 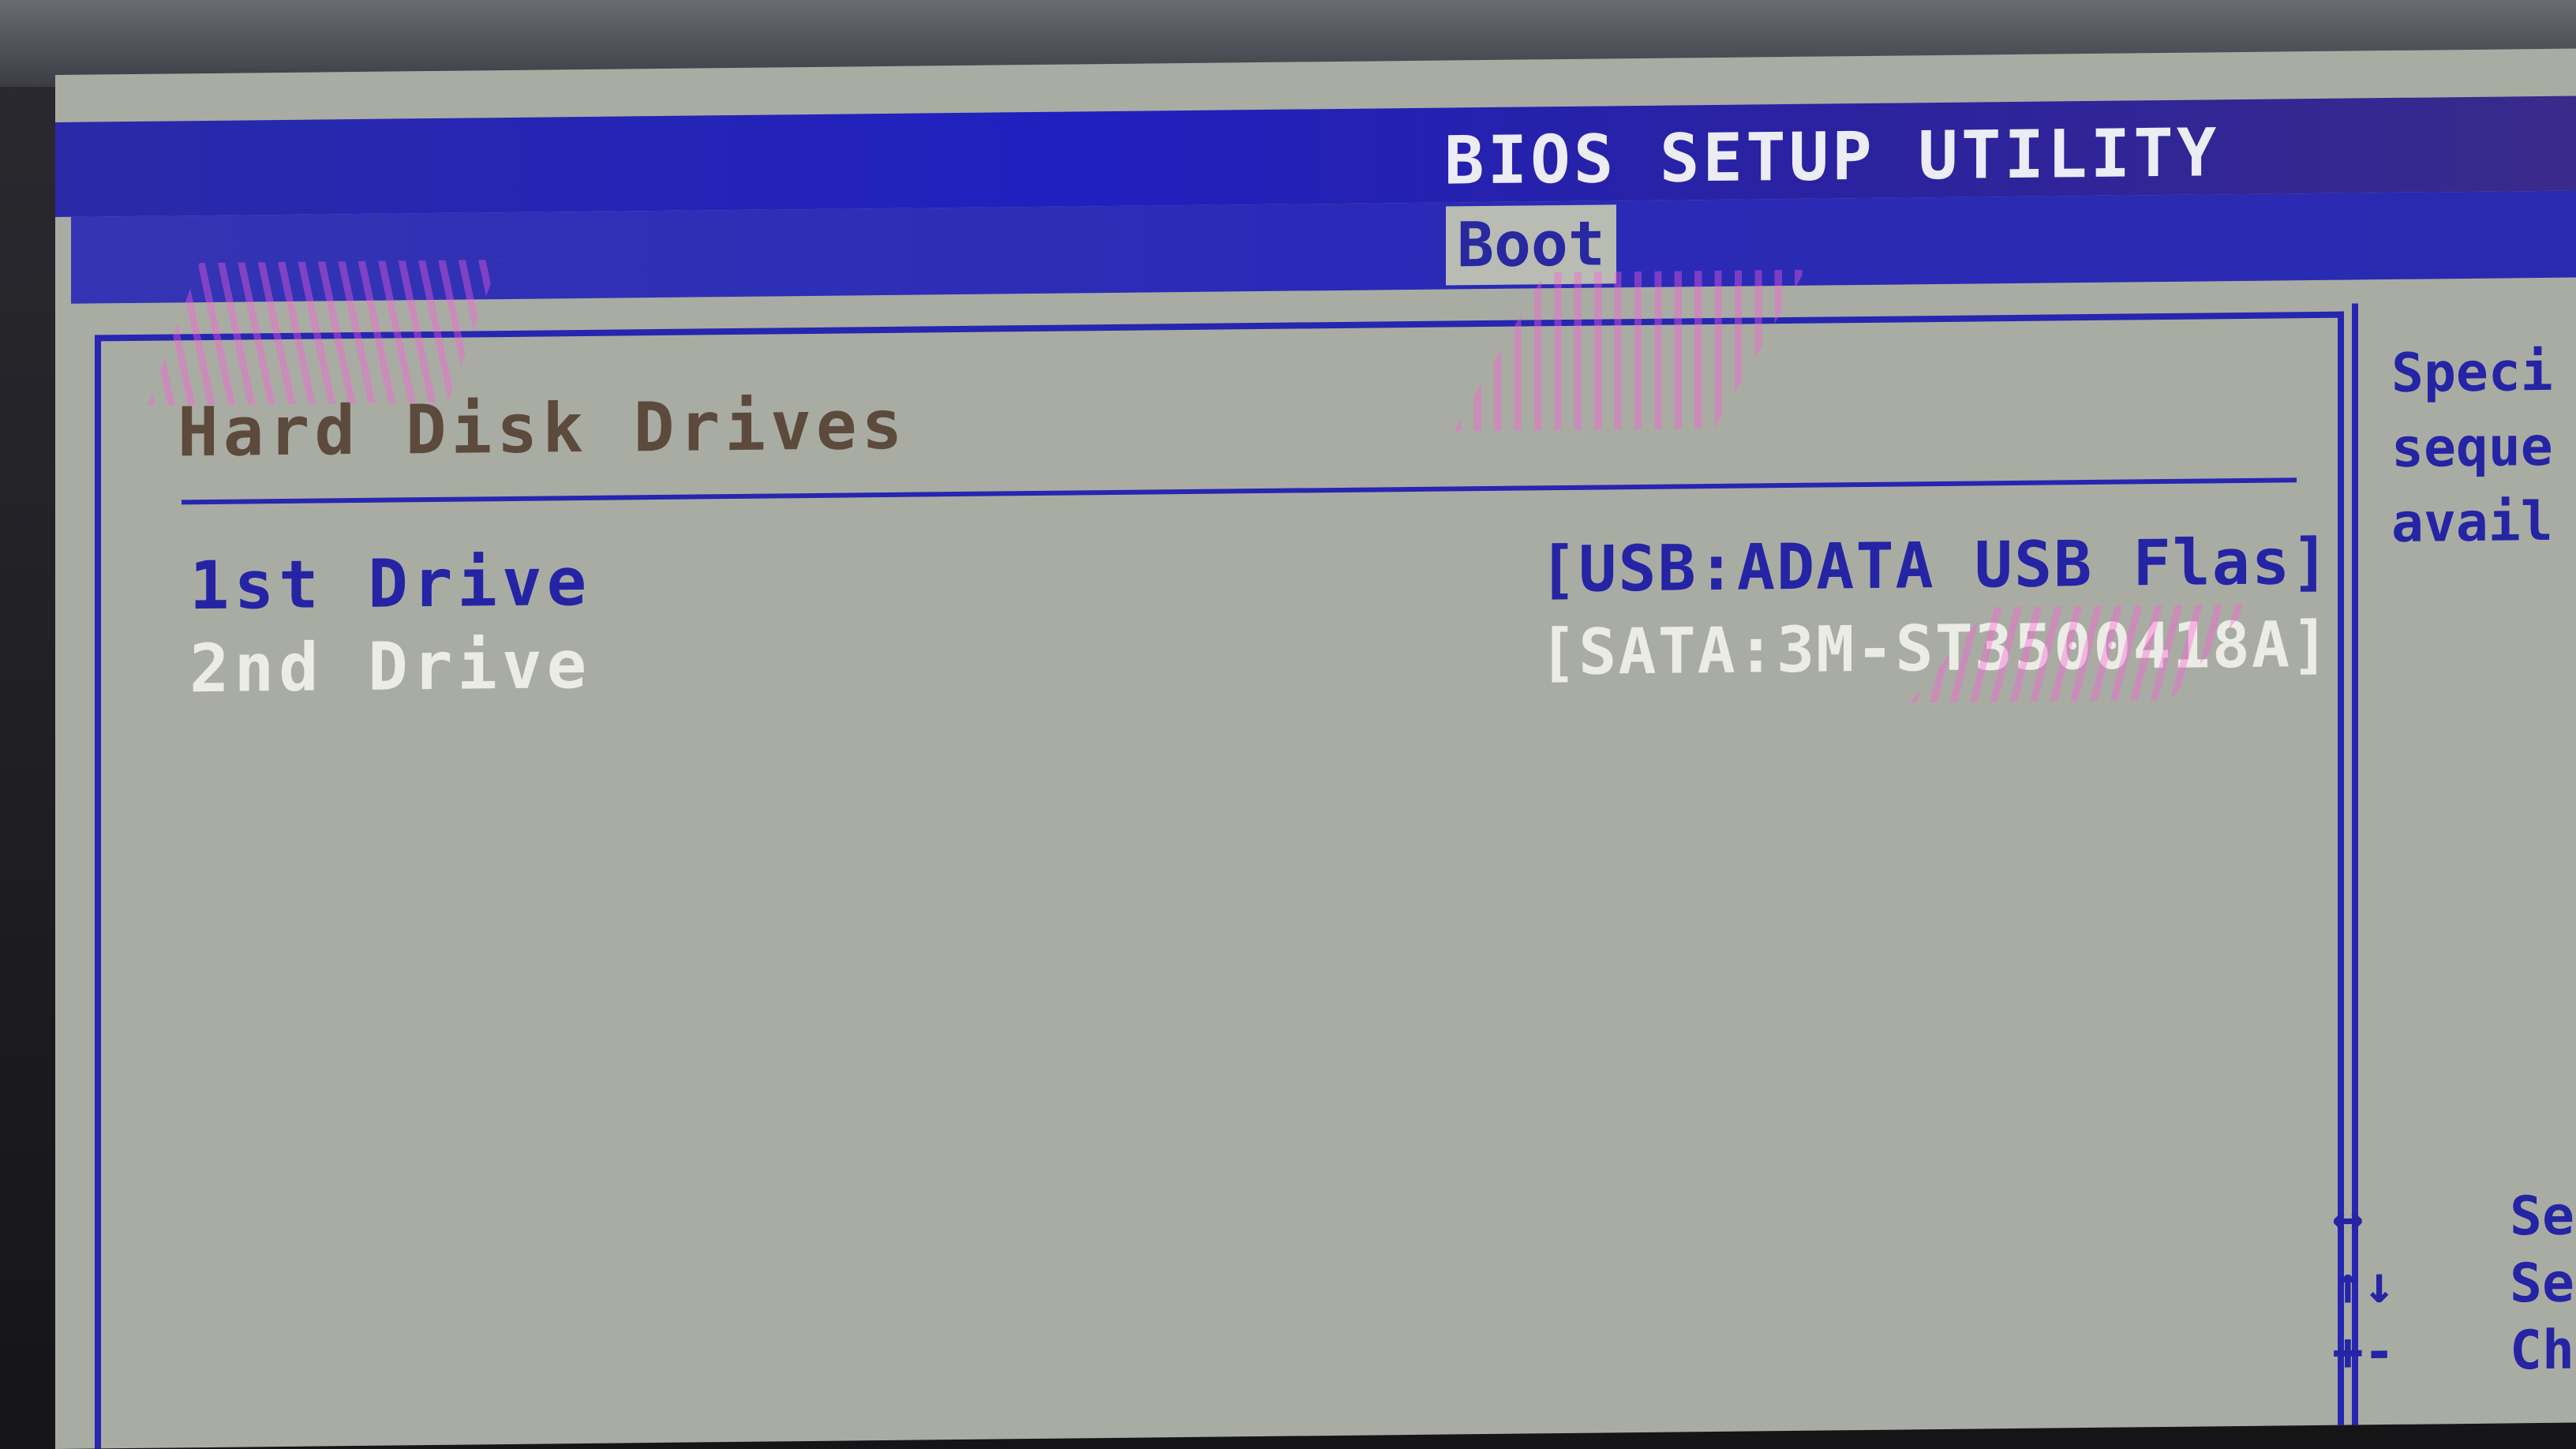 What do you see at coordinates (2363, 1351) in the screenshot?
I see `plus-minus-icon: +-` at bounding box center [2363, 1351].